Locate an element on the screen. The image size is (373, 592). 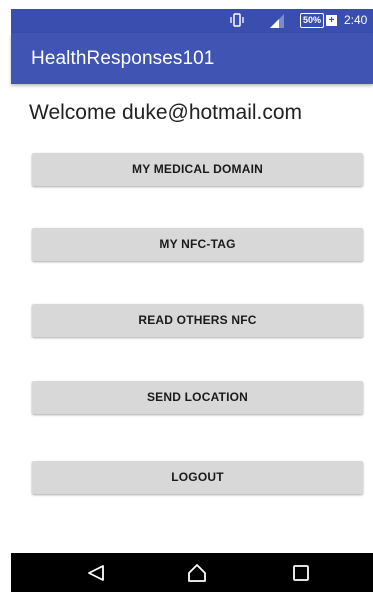
signal-icon is located at coordinates (277, 21).